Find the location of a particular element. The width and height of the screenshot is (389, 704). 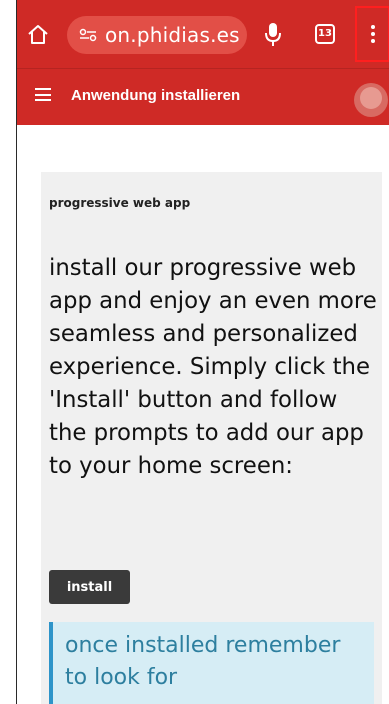

install-button: install is located at coordinates (89, 587).